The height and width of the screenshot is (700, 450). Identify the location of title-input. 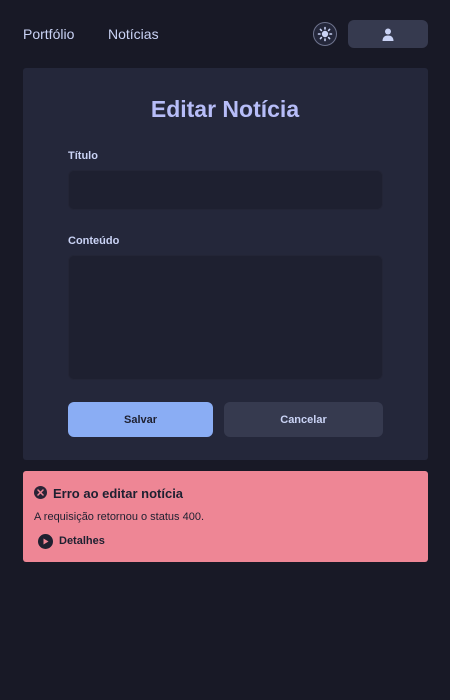
(225, 190).